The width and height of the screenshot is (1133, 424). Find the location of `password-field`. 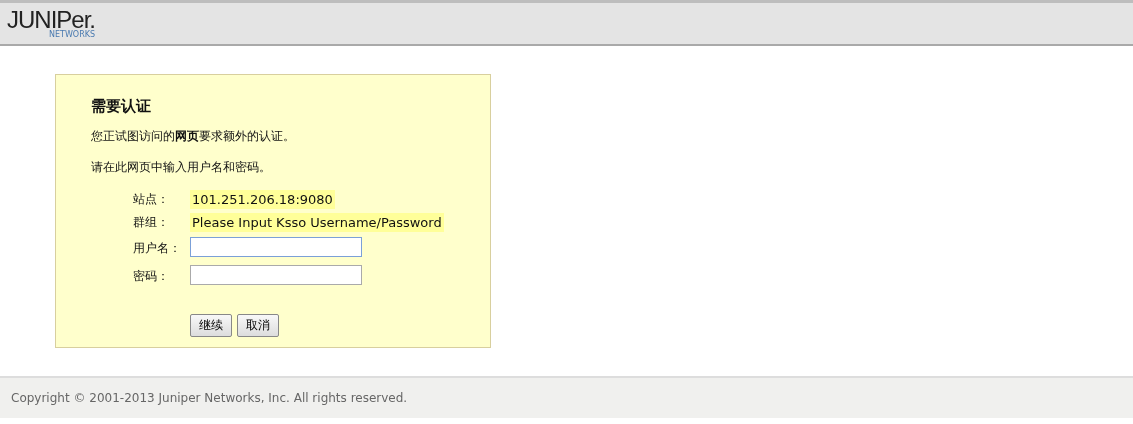

password-field is located at coordinates (276, 275).